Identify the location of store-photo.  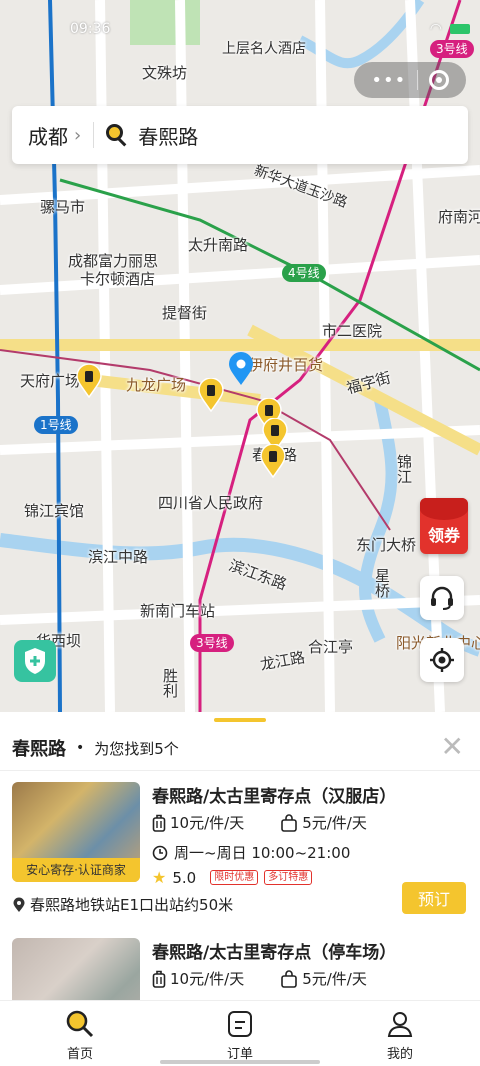
(76, 970).